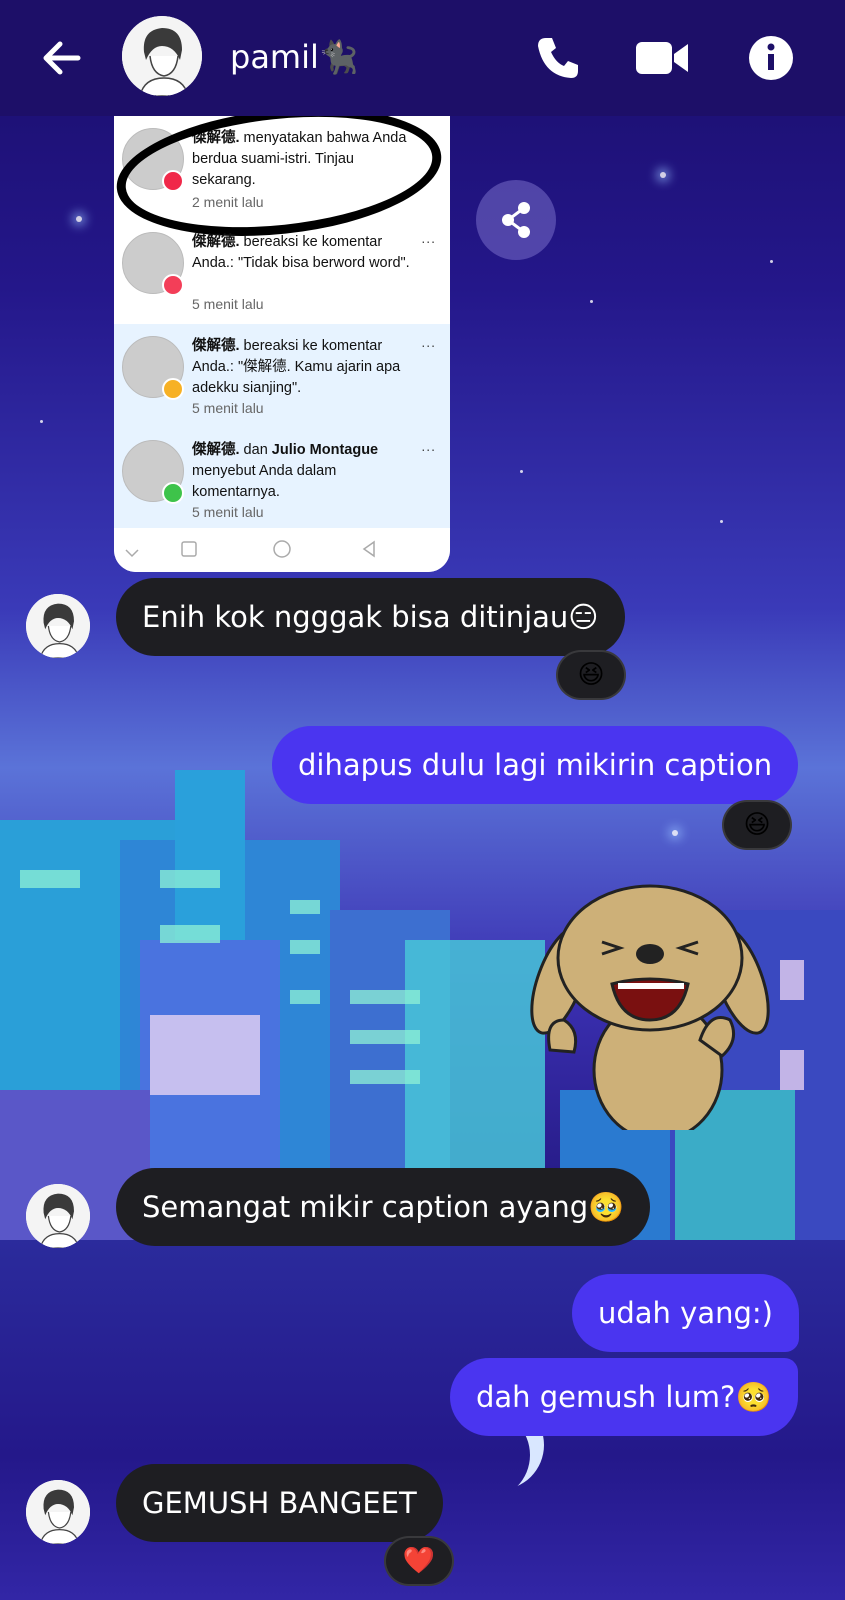 The width and height of the screenshot is (845, 1600). Describe the element at coordinates (535, 765) in the screenshot. I see `message-bubble-outgoing: dihapus dulu lagi mikirin caption` at that location.